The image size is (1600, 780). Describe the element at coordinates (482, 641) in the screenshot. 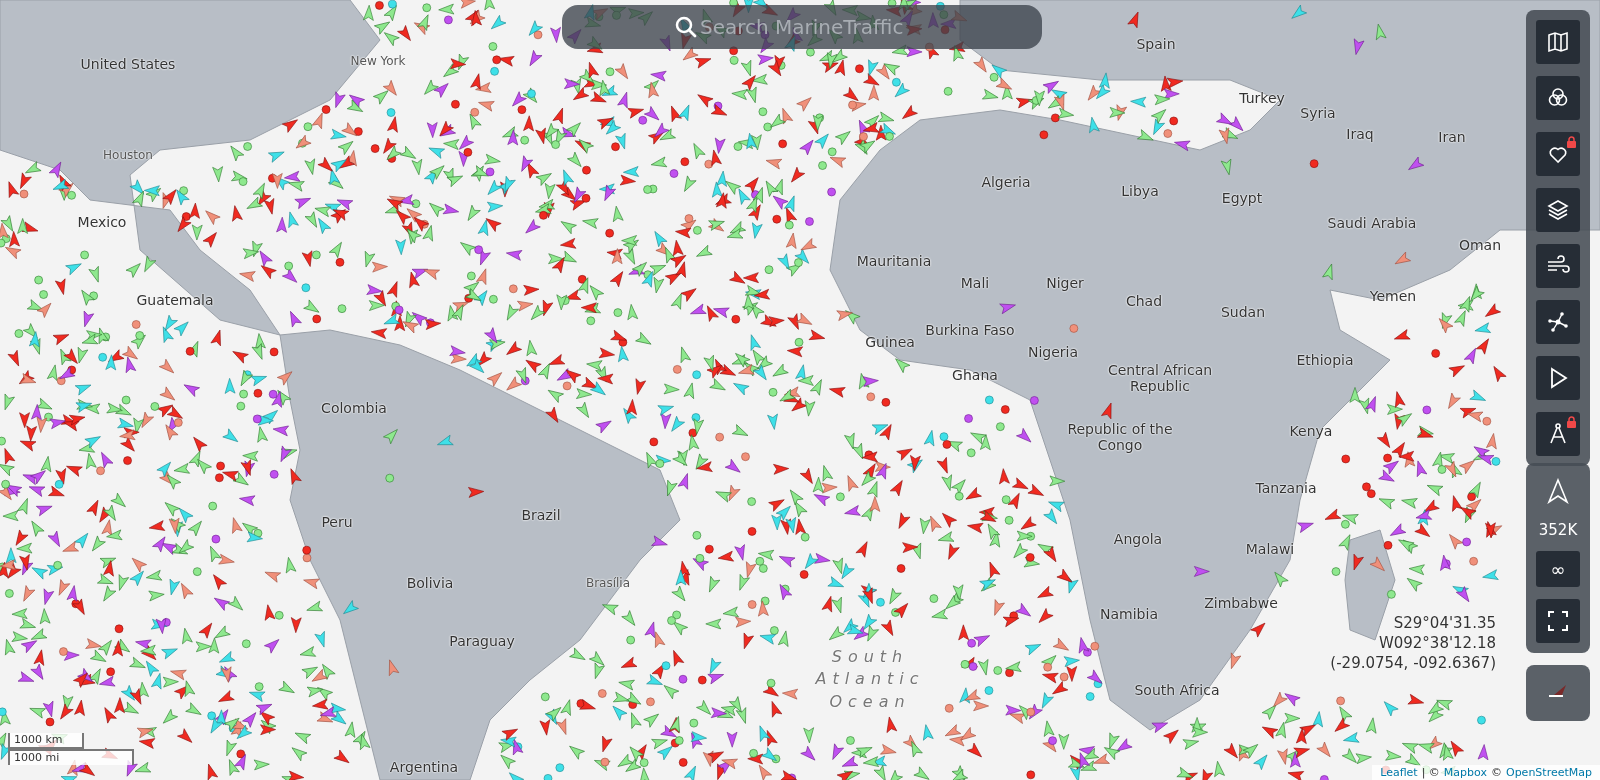

I see `country-label: Paraguay` at that location.